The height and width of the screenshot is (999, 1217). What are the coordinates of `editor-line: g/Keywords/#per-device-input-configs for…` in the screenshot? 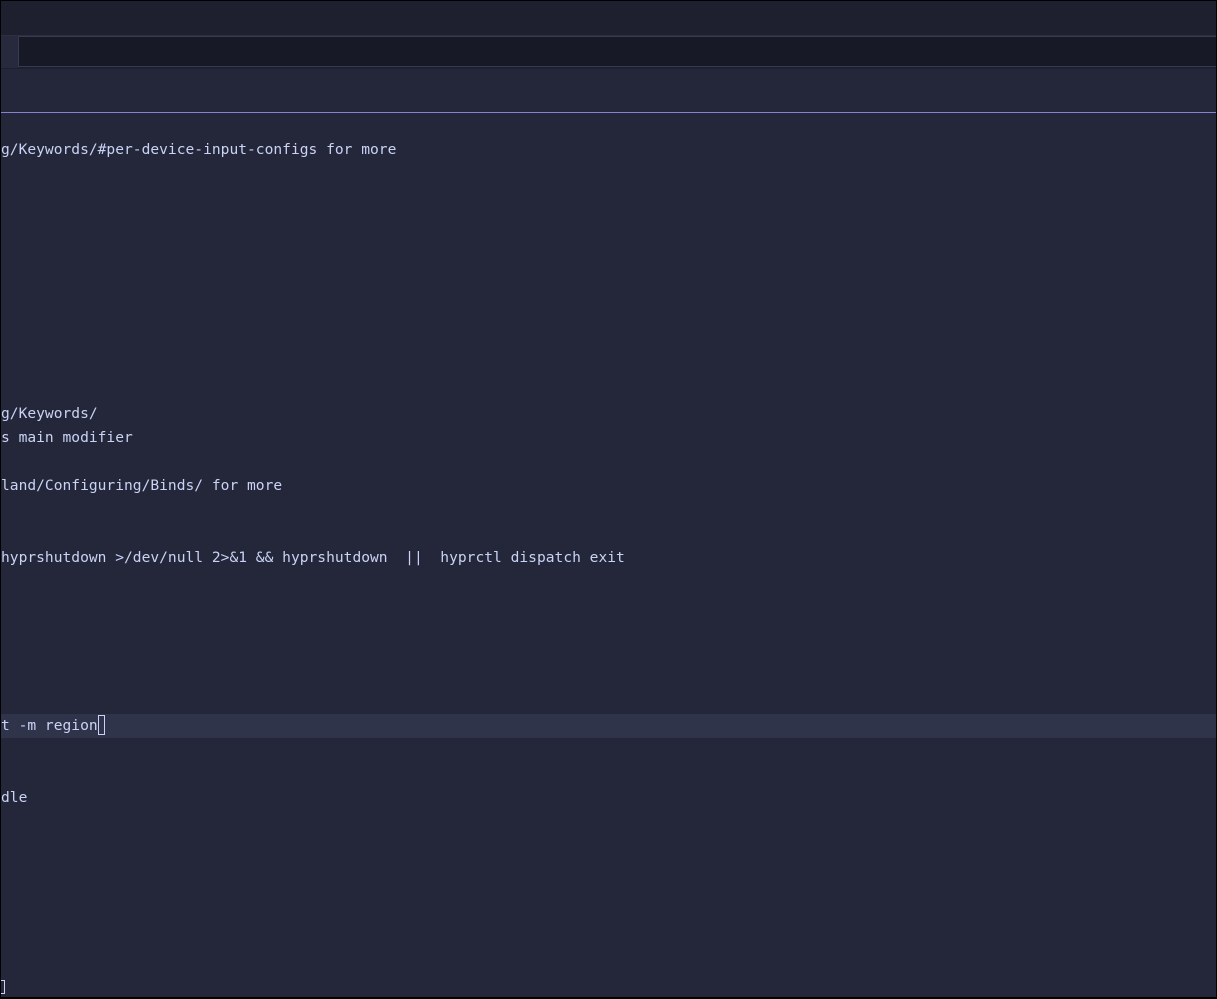 It's located at (199, 149).